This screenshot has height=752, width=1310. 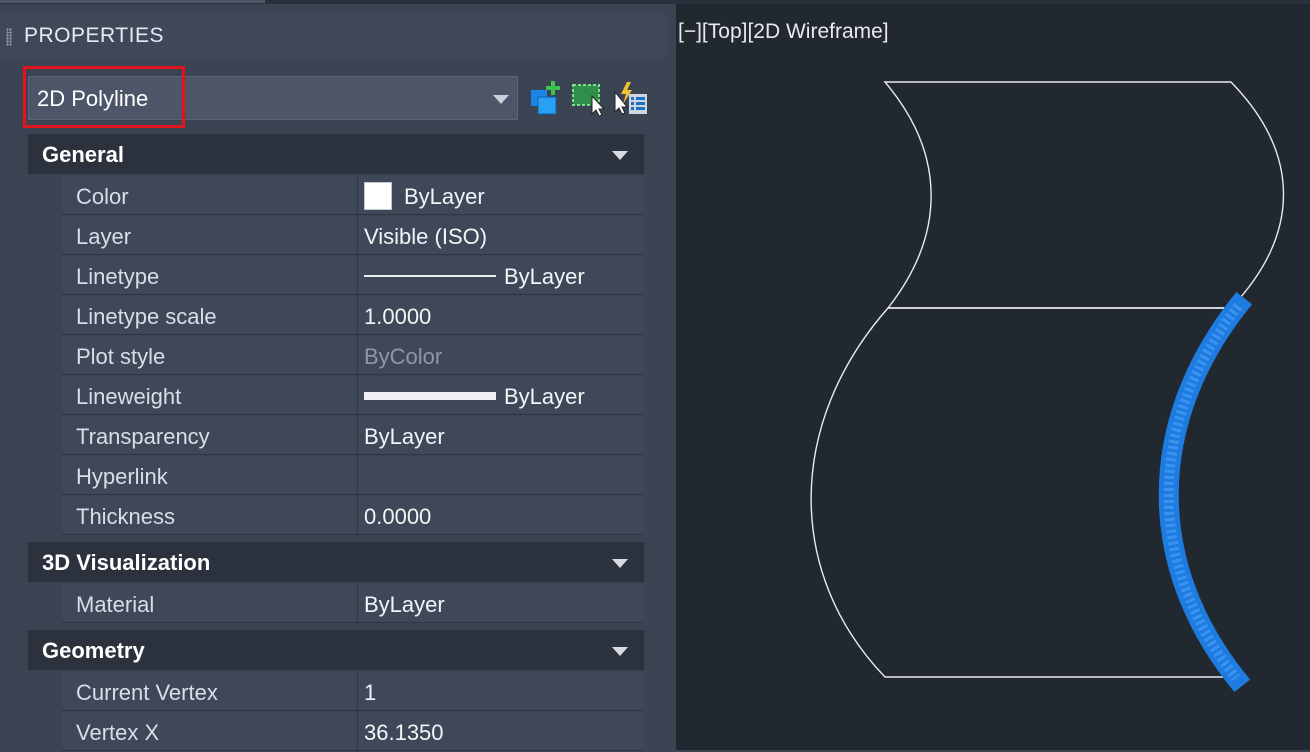 What do you see at coordinates (118, 276) in the screenshot?
I see `property-name-label: Linetype` at bounding box center [118, 276].